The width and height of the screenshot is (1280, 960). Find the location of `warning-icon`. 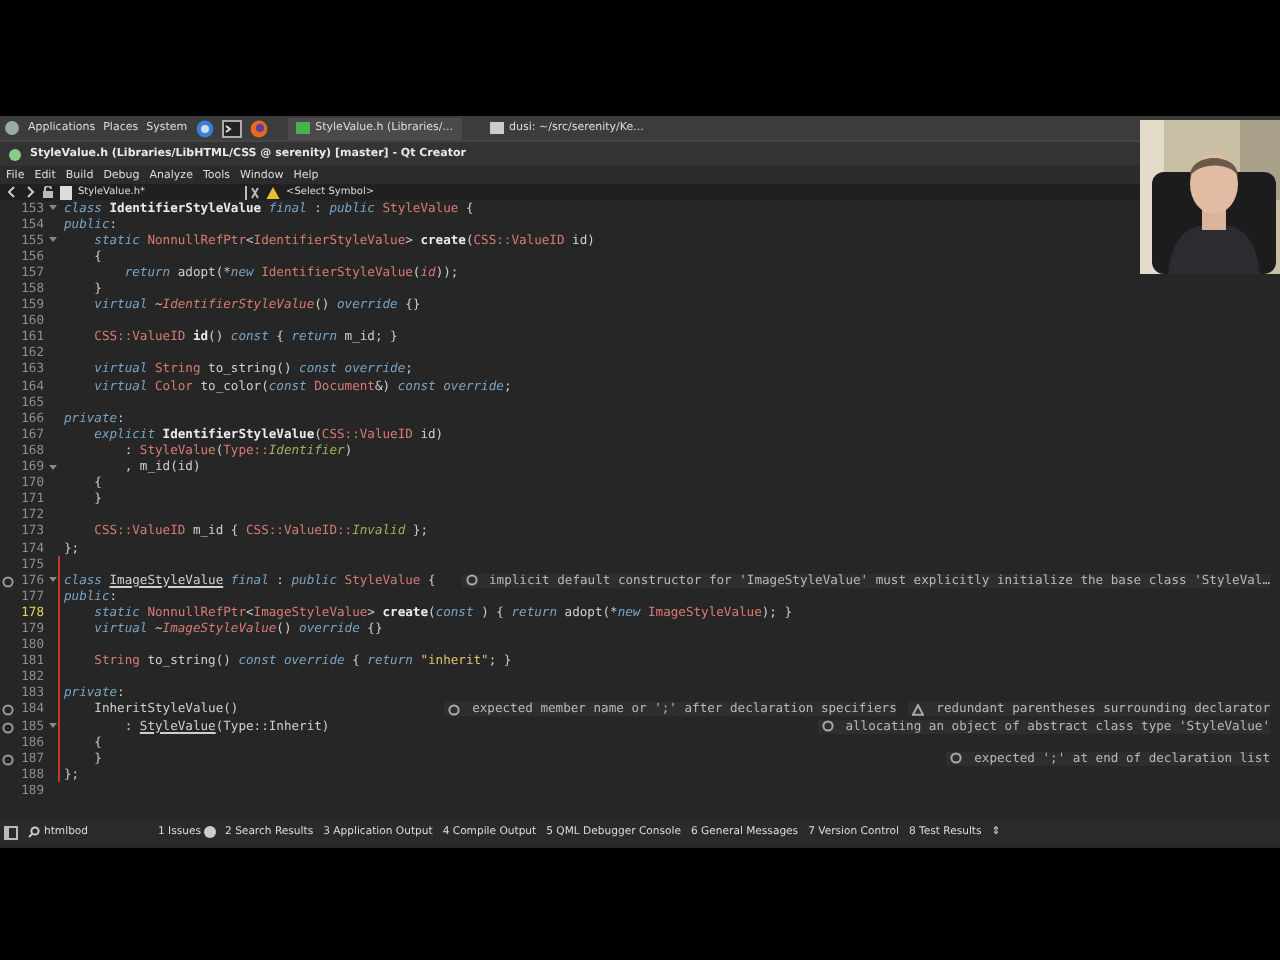

warning-icon is located at coordinates (918, 709).